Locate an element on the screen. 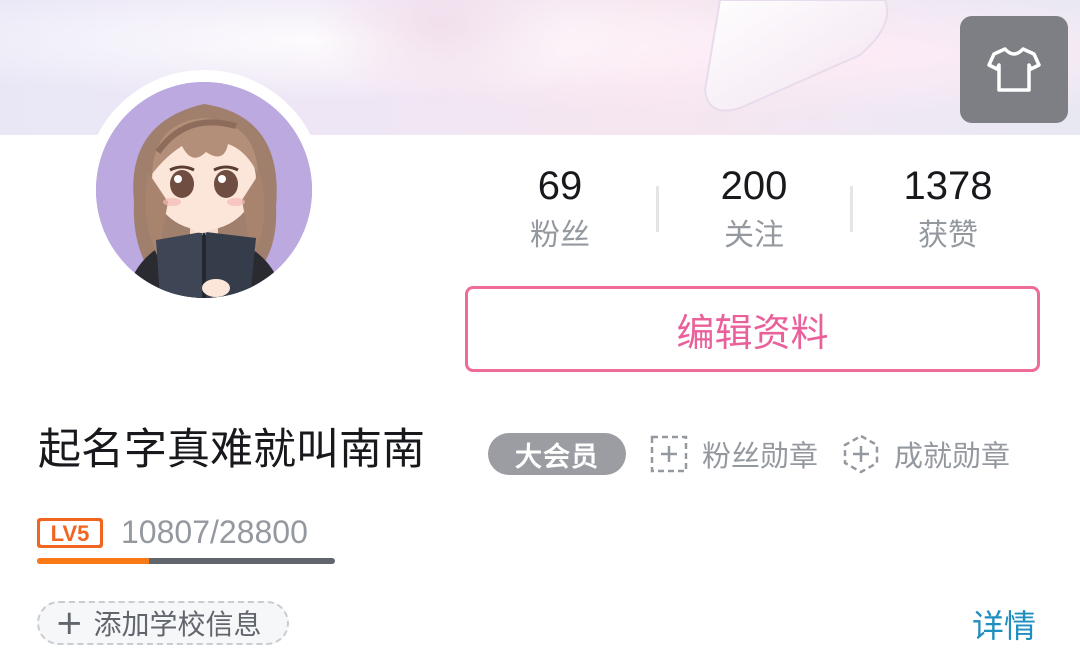 The image size is (1080, 649). exp-progress-bar is located at coordinates (186, 561).